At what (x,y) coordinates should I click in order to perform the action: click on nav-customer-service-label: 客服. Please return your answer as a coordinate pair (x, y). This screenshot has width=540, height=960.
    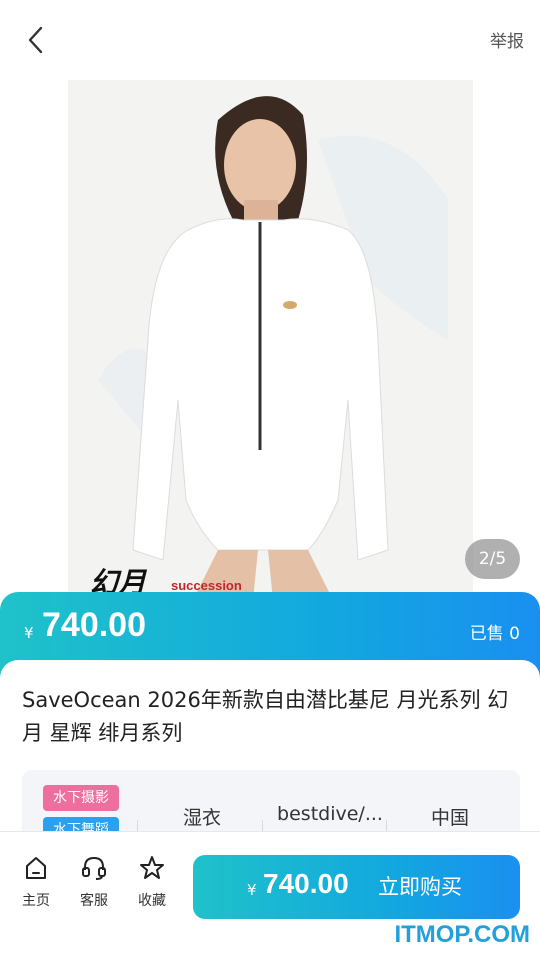
    Looking at the image, I should click on (94, 901).